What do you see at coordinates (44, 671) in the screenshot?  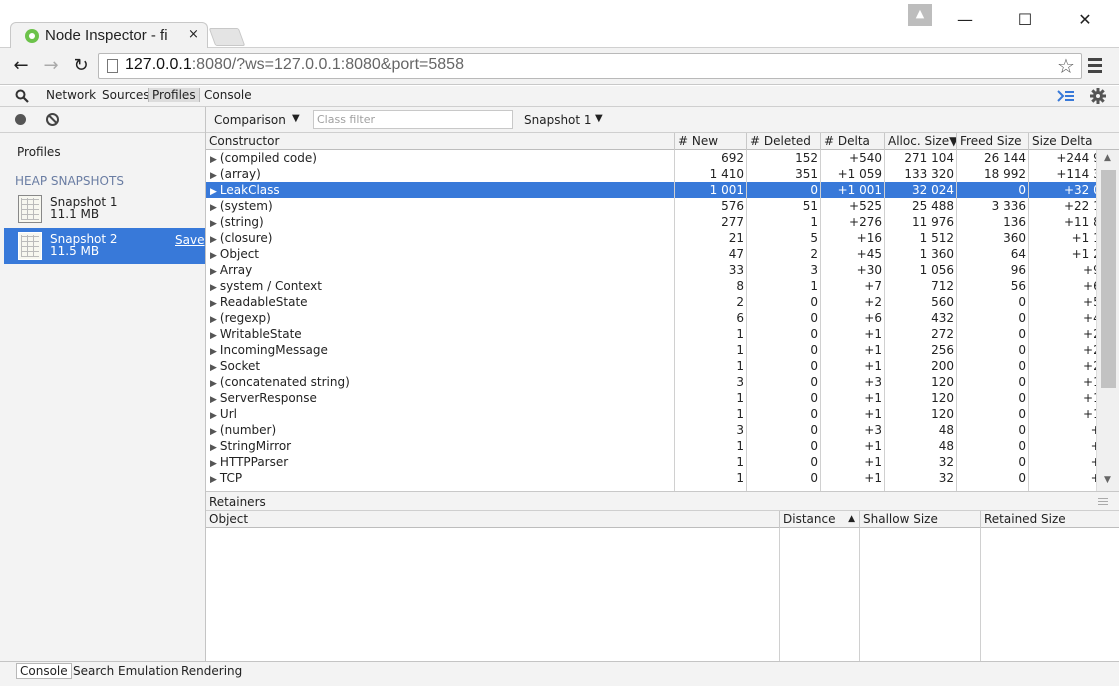 I see `drawer-tab-console: Console` at bounding box center [44, 671].